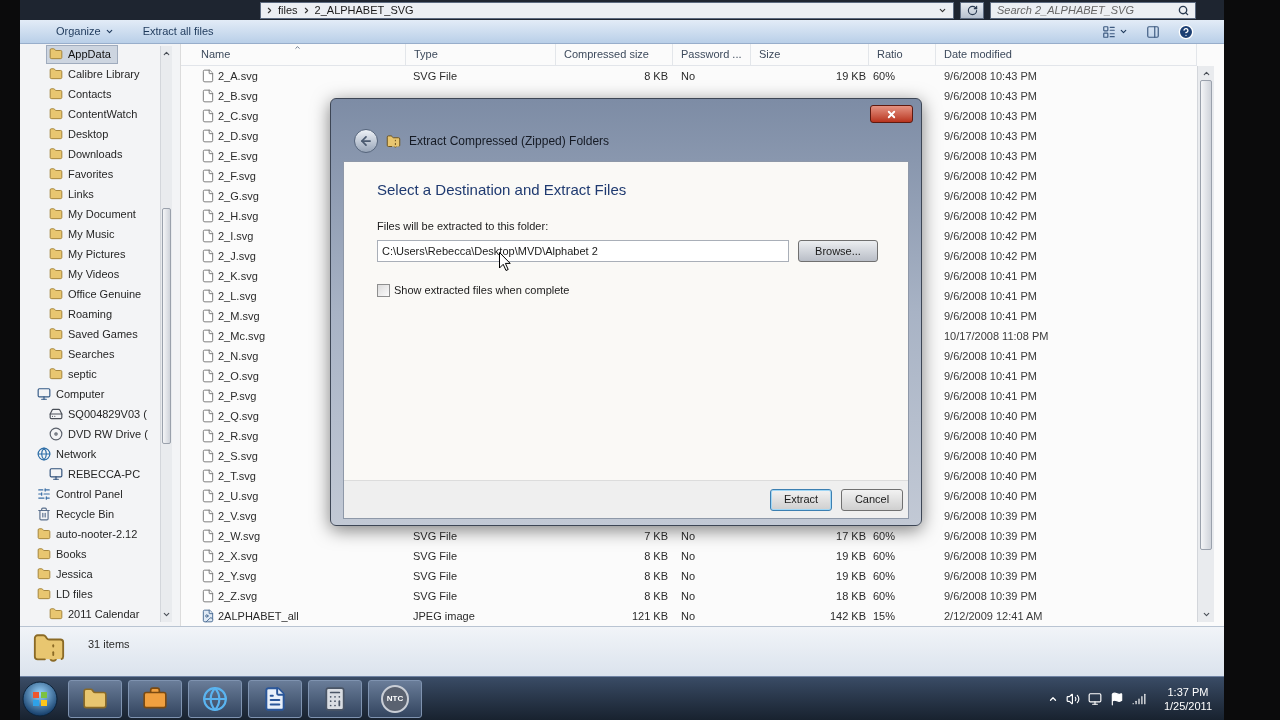  Describe the element at coordinates (89, 254) in the screenshot. I see `nav-item: My Pictures` at that location.